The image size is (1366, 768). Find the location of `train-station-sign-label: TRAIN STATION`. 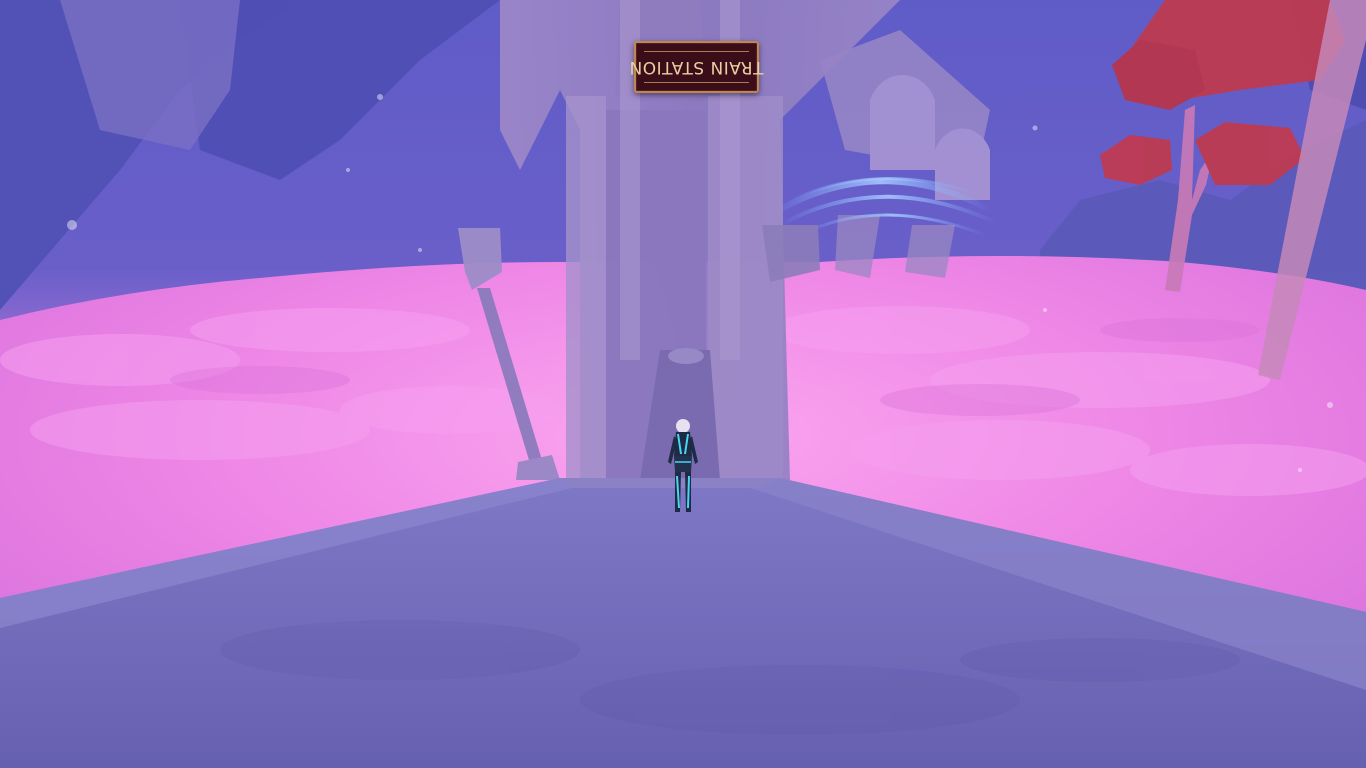

train-station-sign-label: TRAIN STATION is located at coordinates (696, 67).